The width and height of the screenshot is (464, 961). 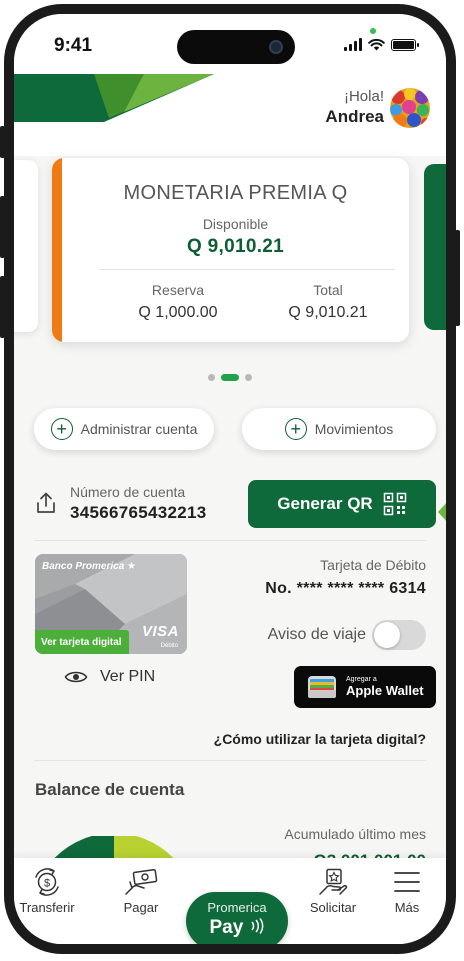 I want to click on manage-account-button: + Administrar cuenta, so click(x=124, y=429).